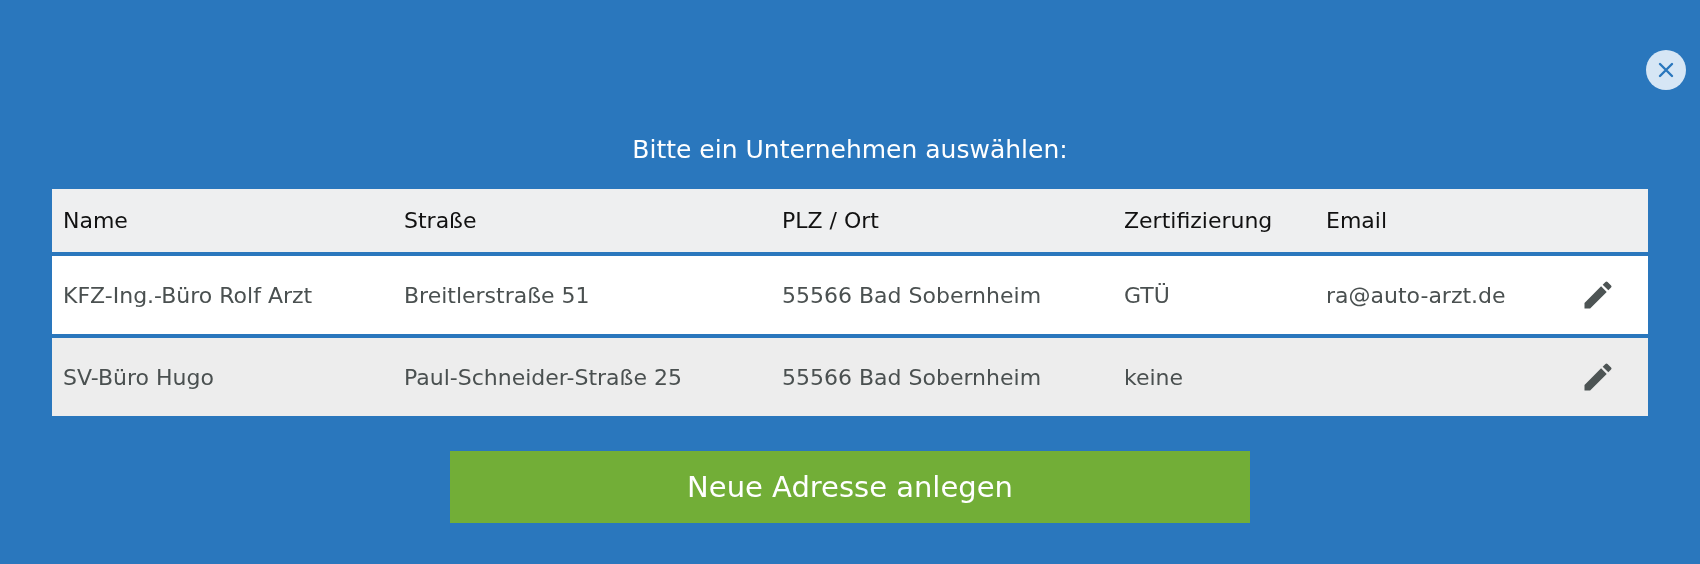  What do you see at coordinates (1147, 295) in the screenshot?
I see `table-cell: GTÜ` at bounding box center [1147, 295].